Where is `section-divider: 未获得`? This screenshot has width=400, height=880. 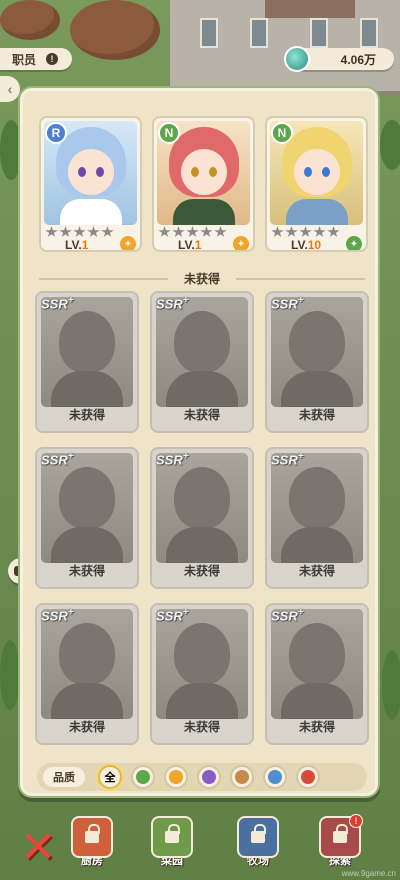
section-divider: 未获得 is located at coordinates (202, 278).